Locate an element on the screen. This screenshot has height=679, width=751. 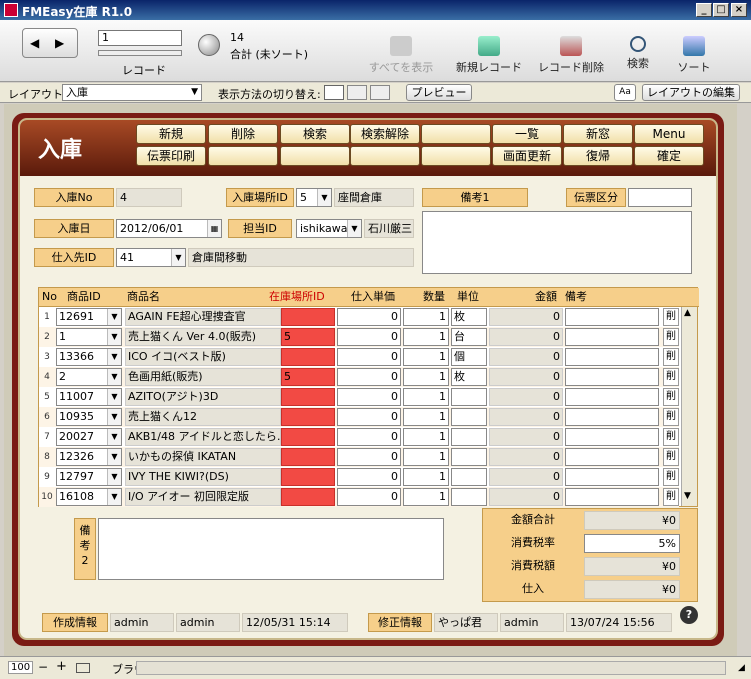
zoom-out-icon: − is located at coordinates (43, 667).